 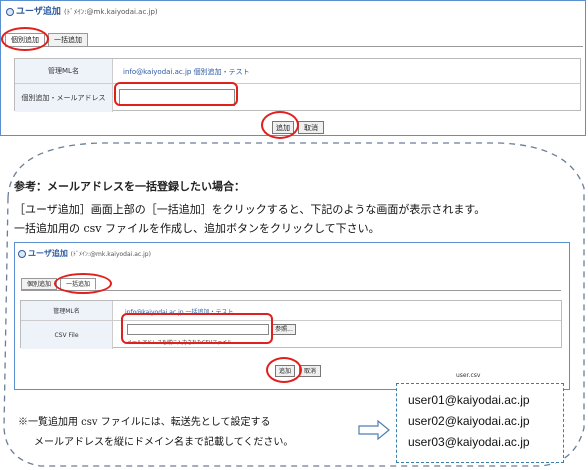 I want to click on highlight-add-button, so click(x=280, y=125).